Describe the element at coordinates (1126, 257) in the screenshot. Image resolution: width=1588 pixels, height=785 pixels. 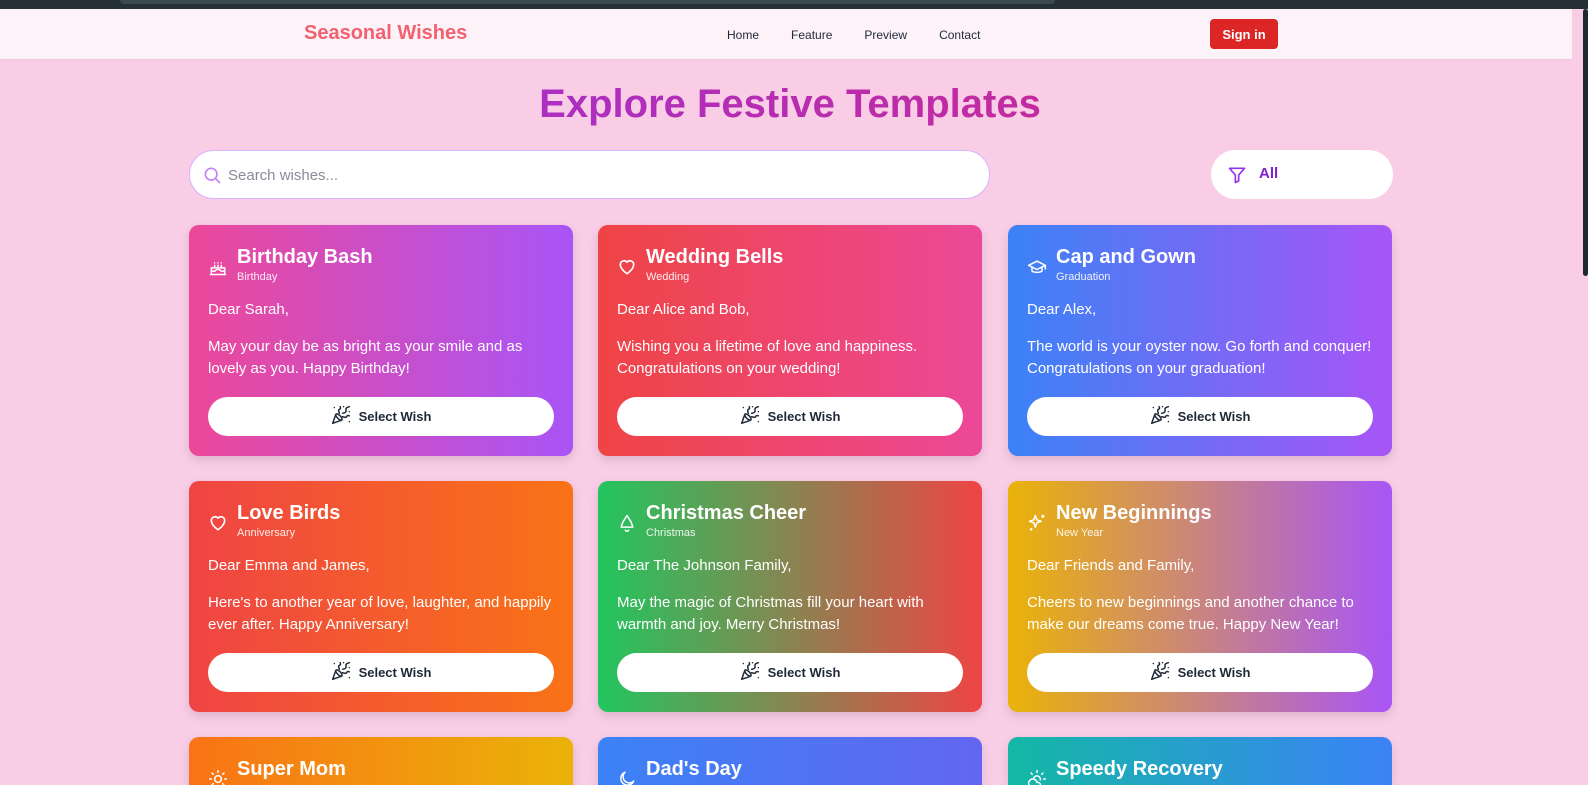
I see `card-title: Cap and Gown` at that location.